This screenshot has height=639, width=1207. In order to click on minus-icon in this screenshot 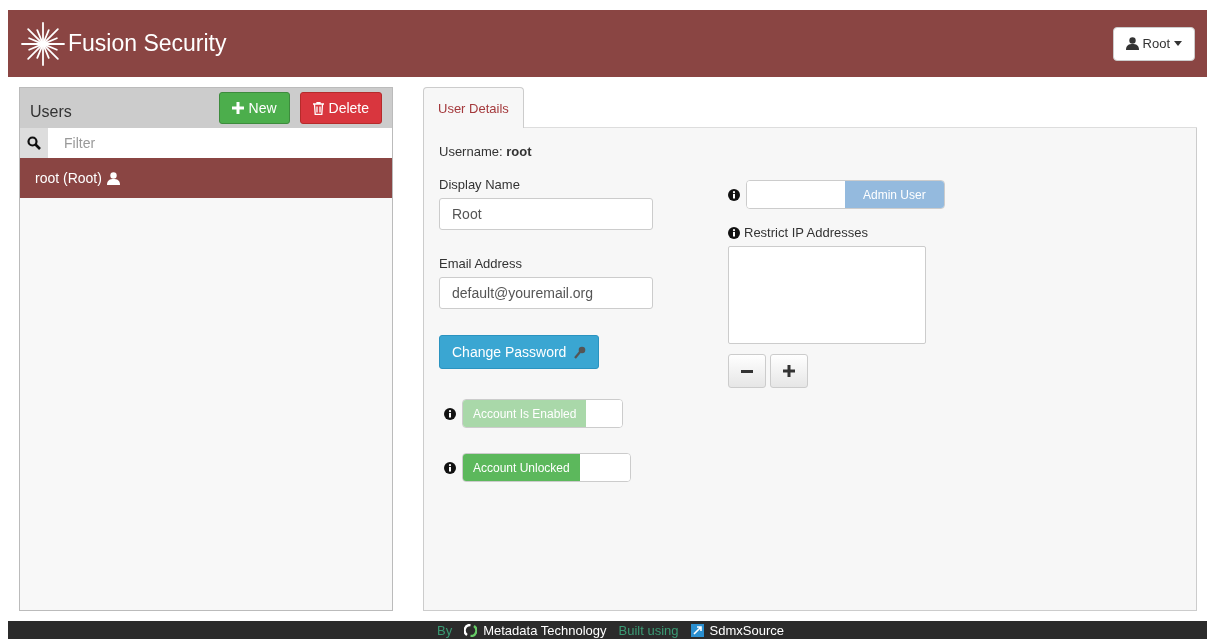, I will do `click(747, 371)`.